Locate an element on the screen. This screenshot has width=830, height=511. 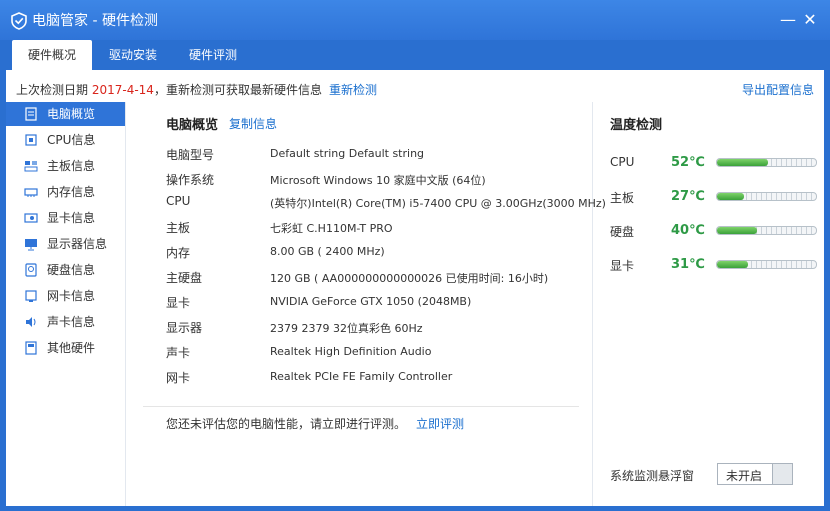
info-row-os: 操作系统 Microsoft Windows 10 家庭中文版 (64位) is located at coordinates (376, 179).